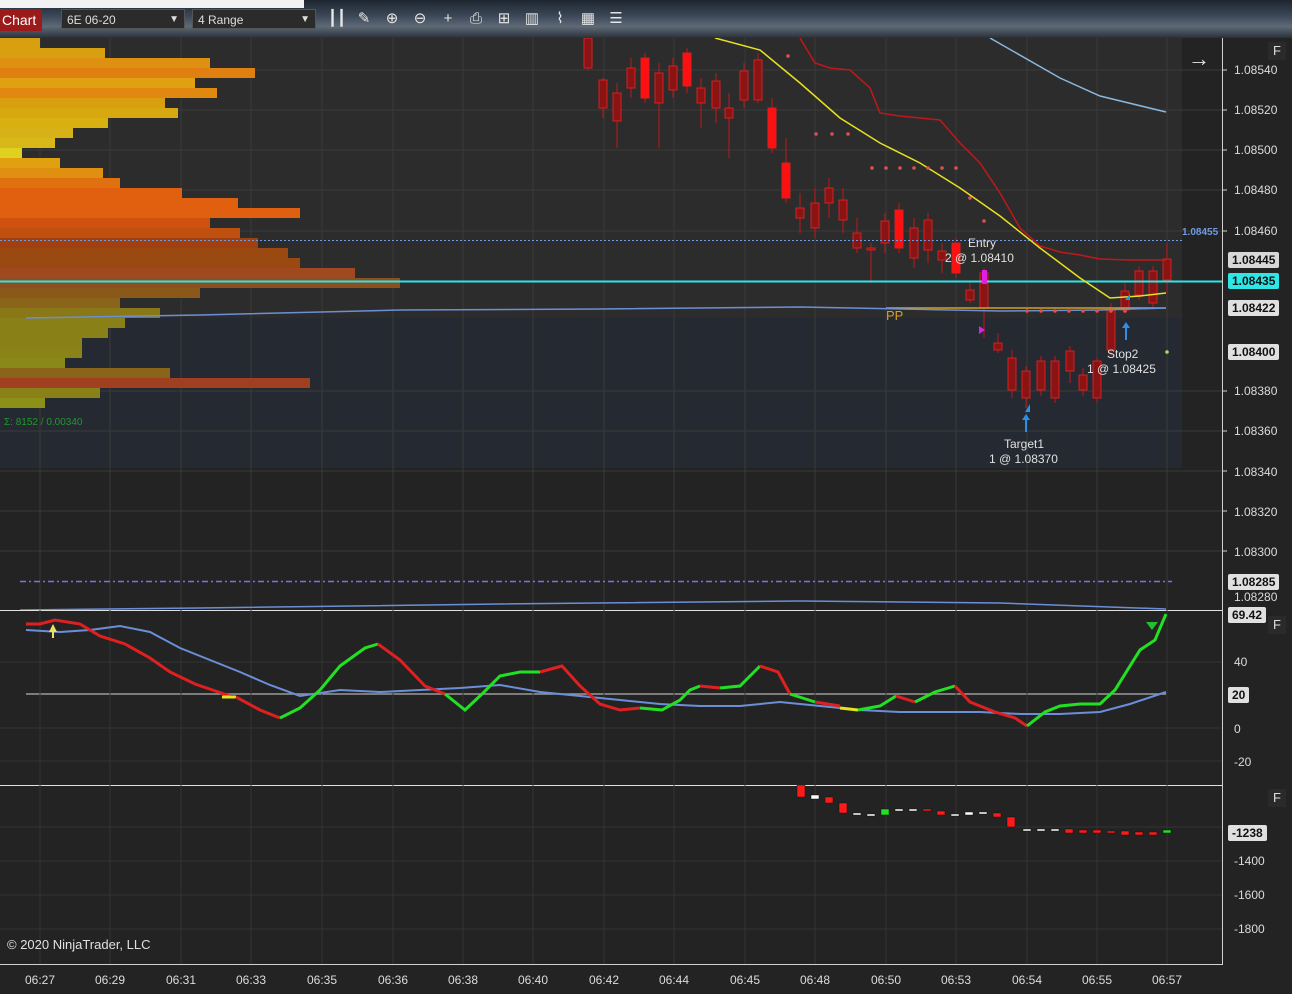 This screenshot has height=994, width=1292. Describe the element at coordinates (1256, 472) in the screenshot. I see `price-tick: 1.08340` at that location.